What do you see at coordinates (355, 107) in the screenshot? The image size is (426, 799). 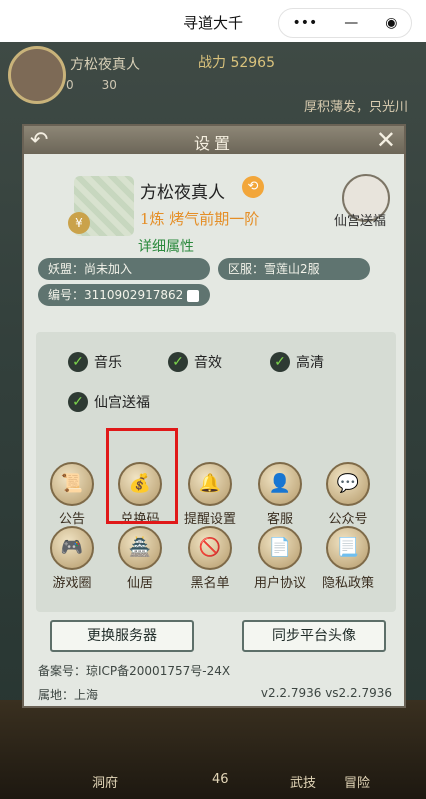 I see `hud-slogan: 厚积薄发，只光川` at bounding box center [355, 107].